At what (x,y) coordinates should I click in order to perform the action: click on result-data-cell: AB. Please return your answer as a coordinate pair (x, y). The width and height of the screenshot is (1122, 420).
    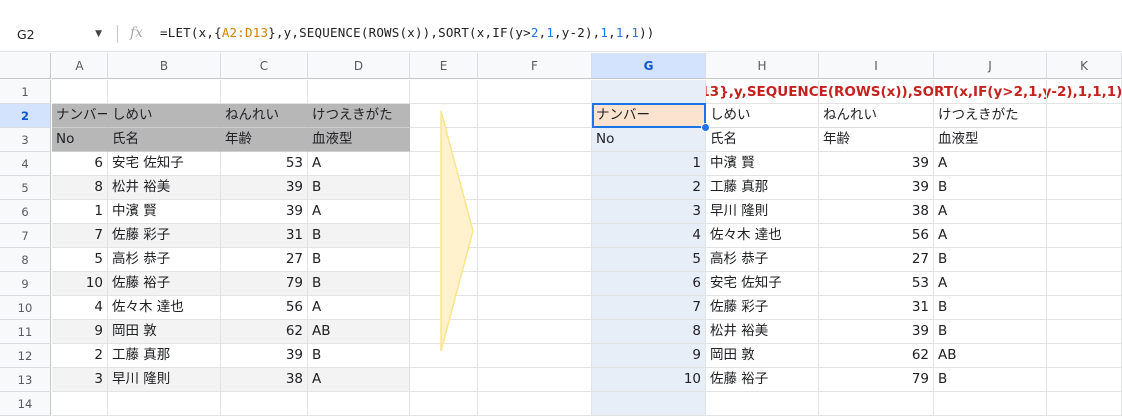
    Looking at the image, I should click on (990, 356).